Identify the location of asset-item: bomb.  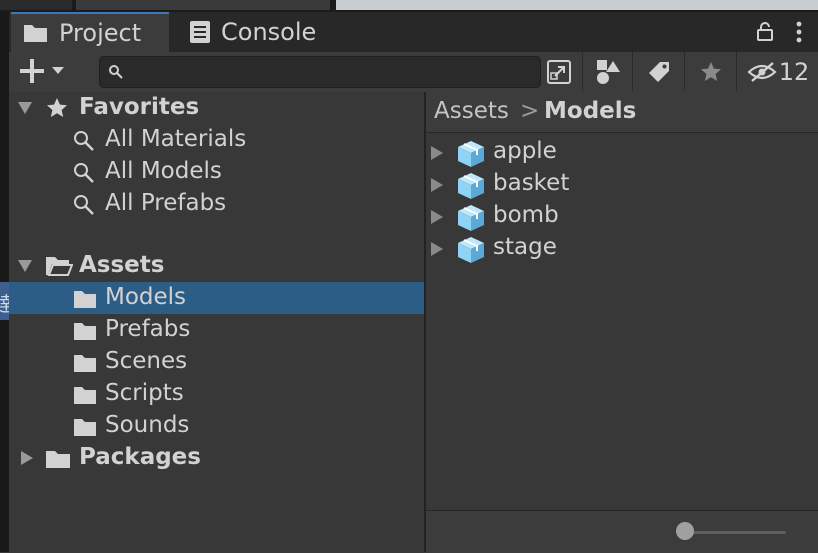
(622, 216).